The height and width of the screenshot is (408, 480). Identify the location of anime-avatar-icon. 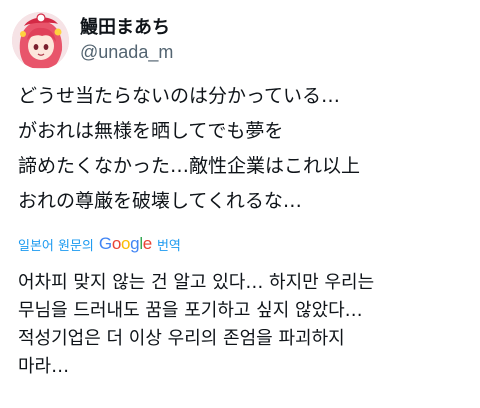
(40, 40).